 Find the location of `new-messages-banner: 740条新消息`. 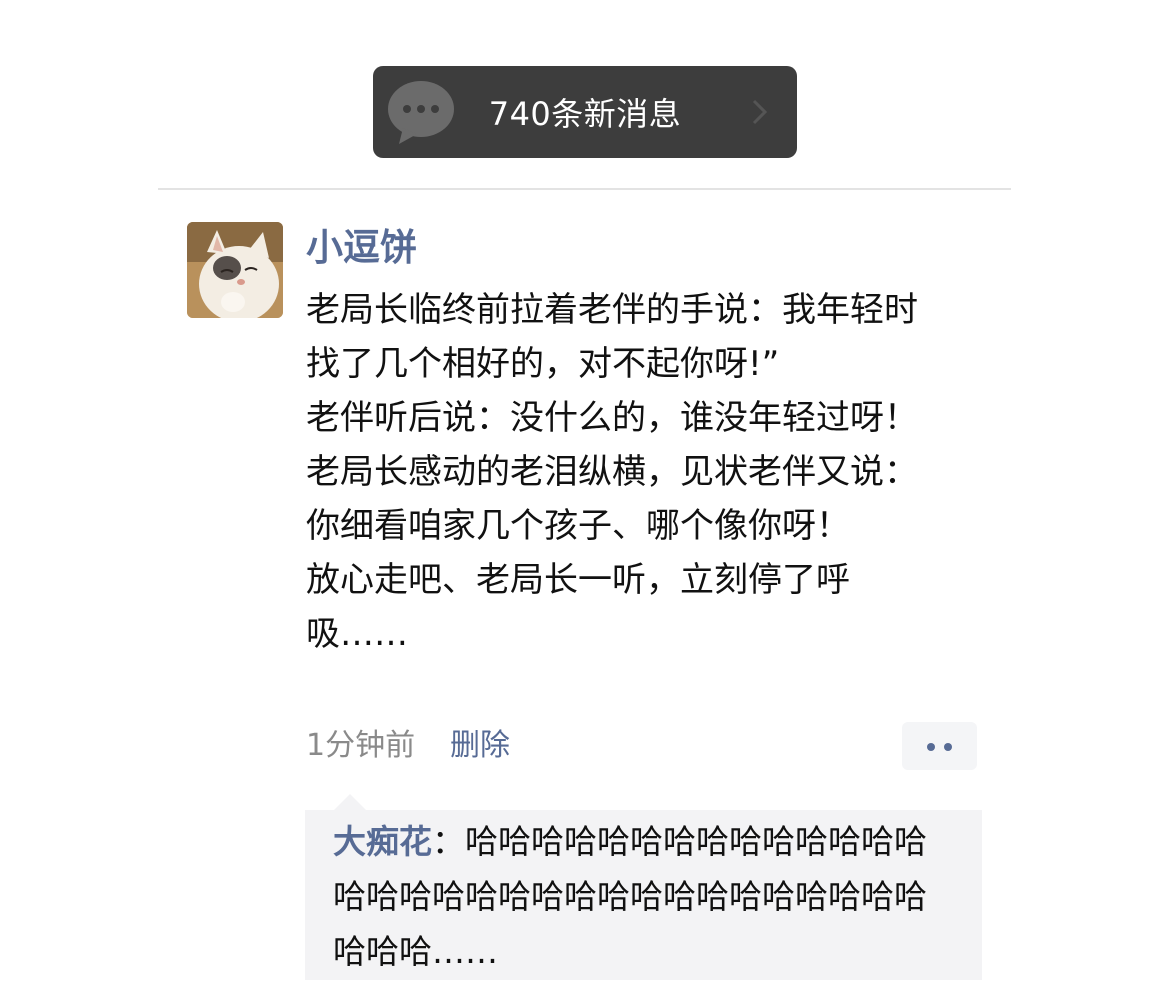

new-messages-banner: 740条新消息 is located at coordinates (585, 112).